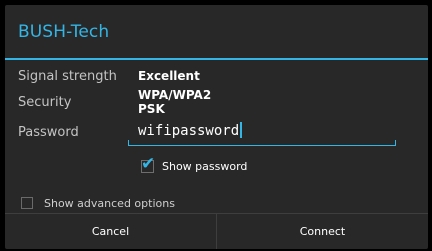  I want to click on security-value: WPA/WPA2 PSK, so click(175, 102).